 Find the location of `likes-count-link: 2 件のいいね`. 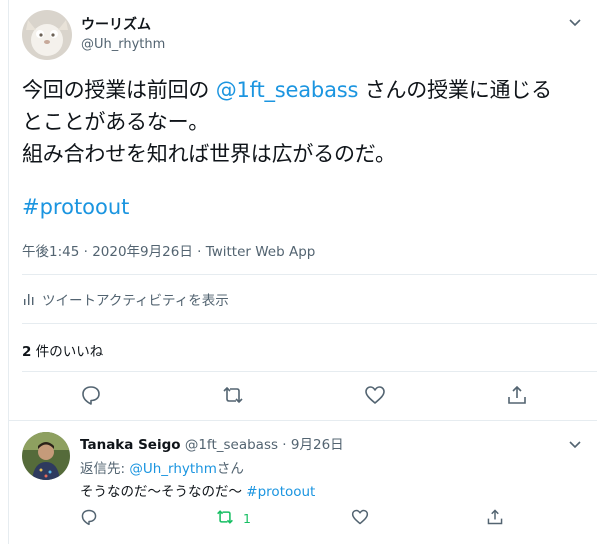

likes-count-link: 2 件のいいね is located at coordinates (62, 350).